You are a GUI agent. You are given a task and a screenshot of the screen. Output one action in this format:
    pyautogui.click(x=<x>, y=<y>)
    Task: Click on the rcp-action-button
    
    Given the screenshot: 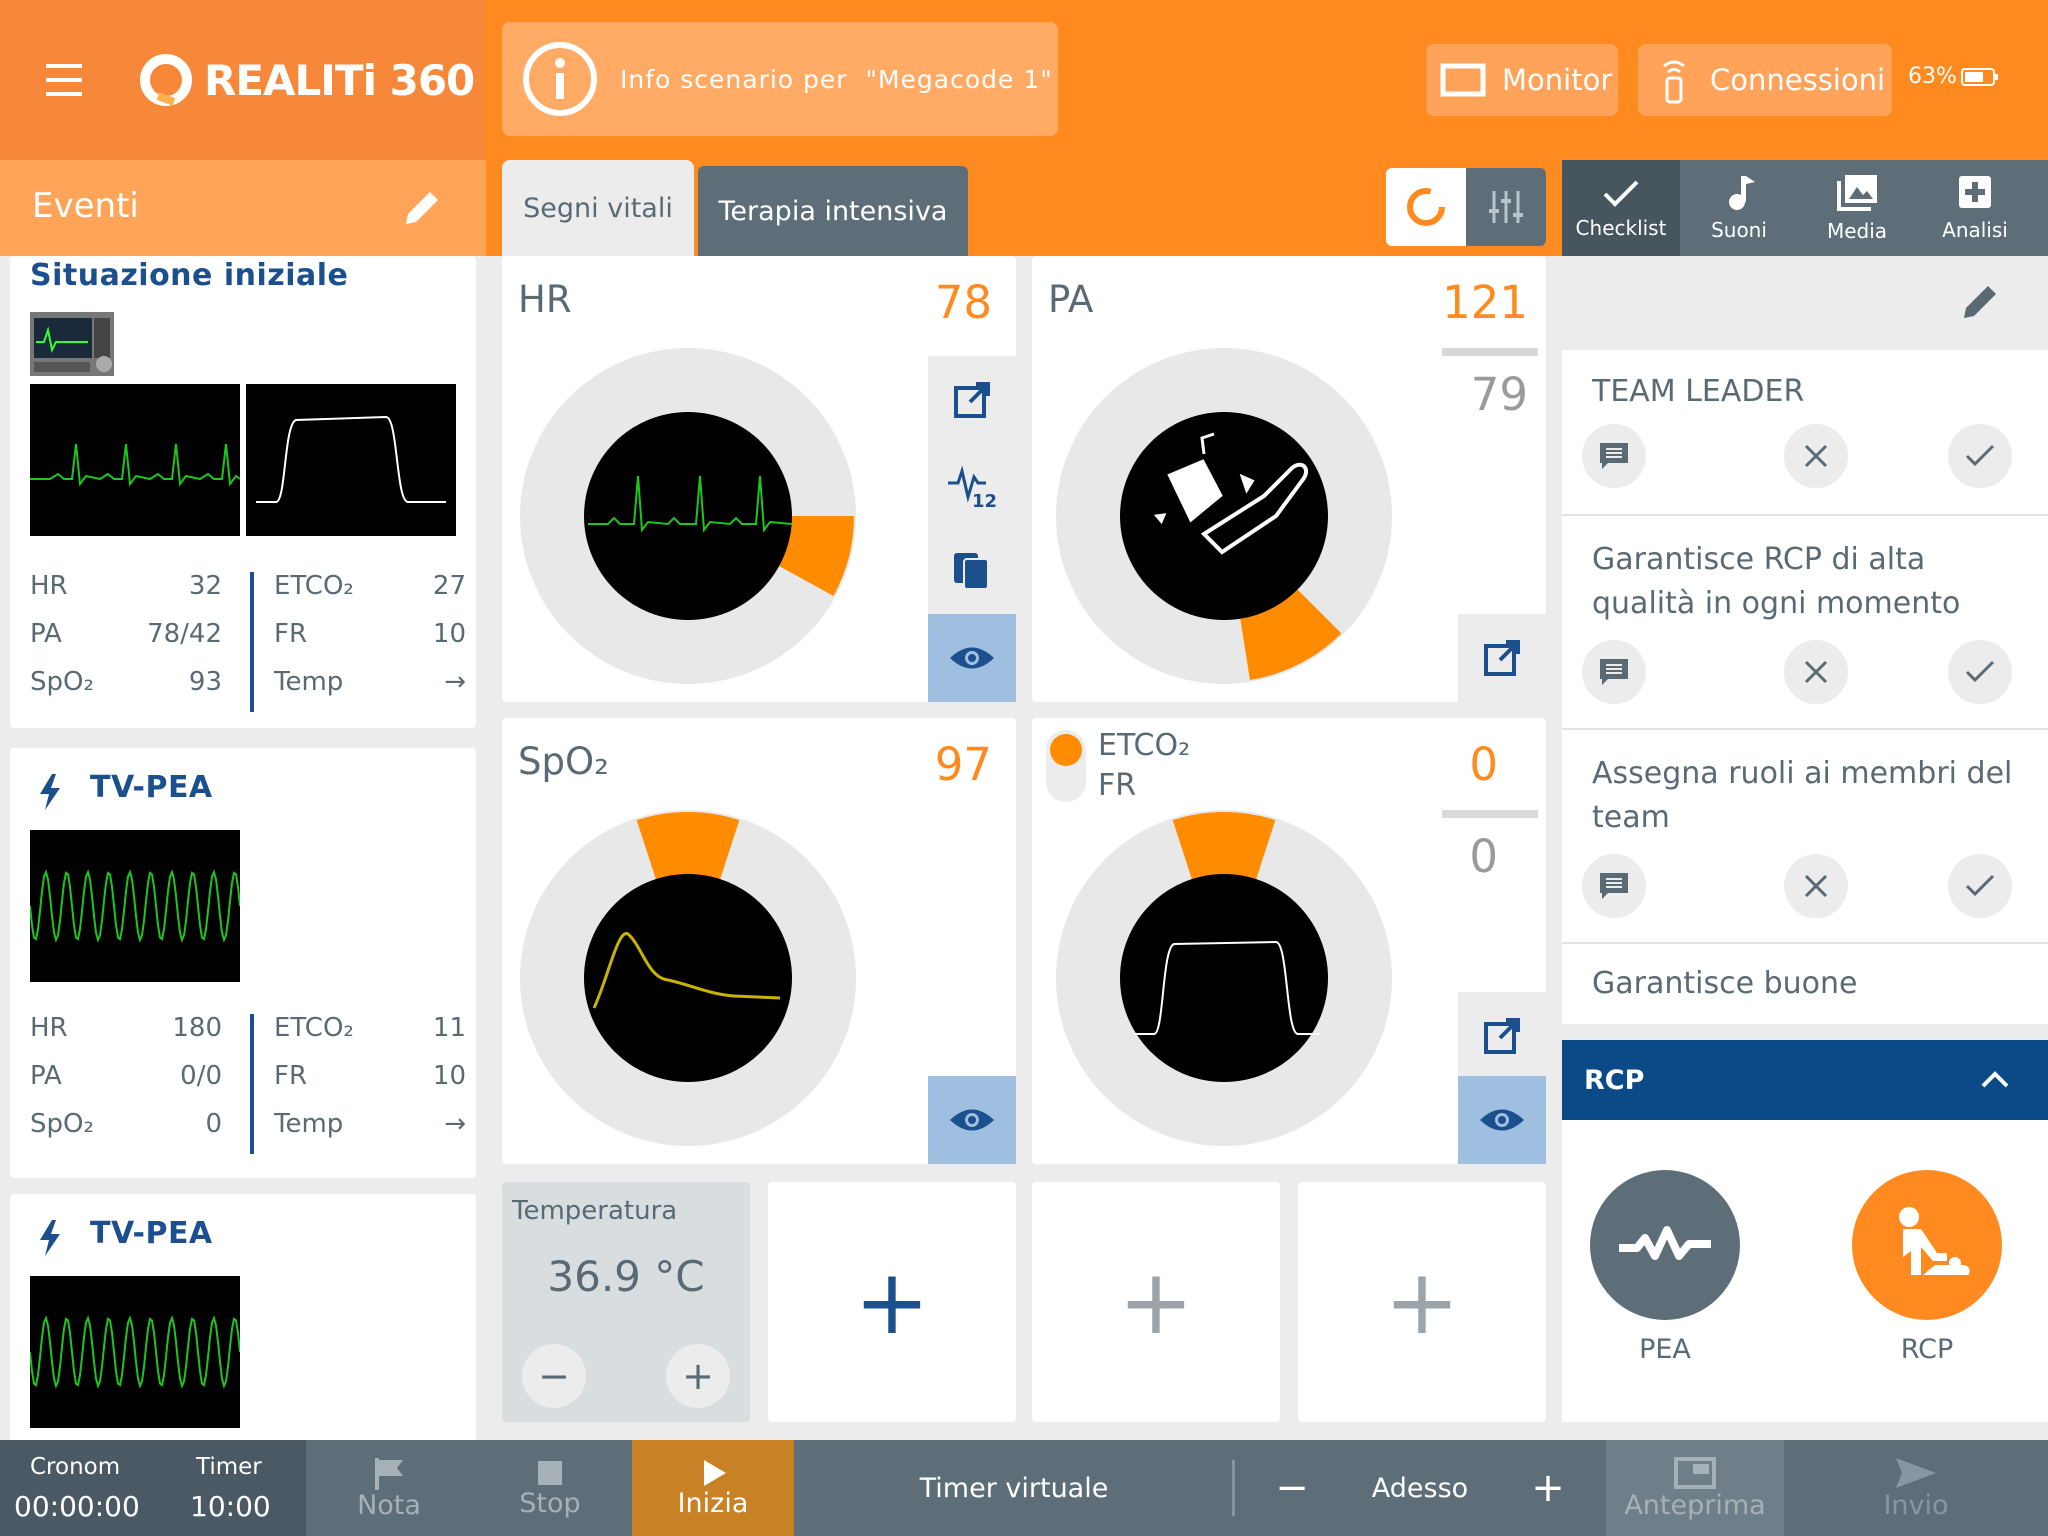 What is the action you would take?
    pyautogui.click(x=1927, y=1245)
    